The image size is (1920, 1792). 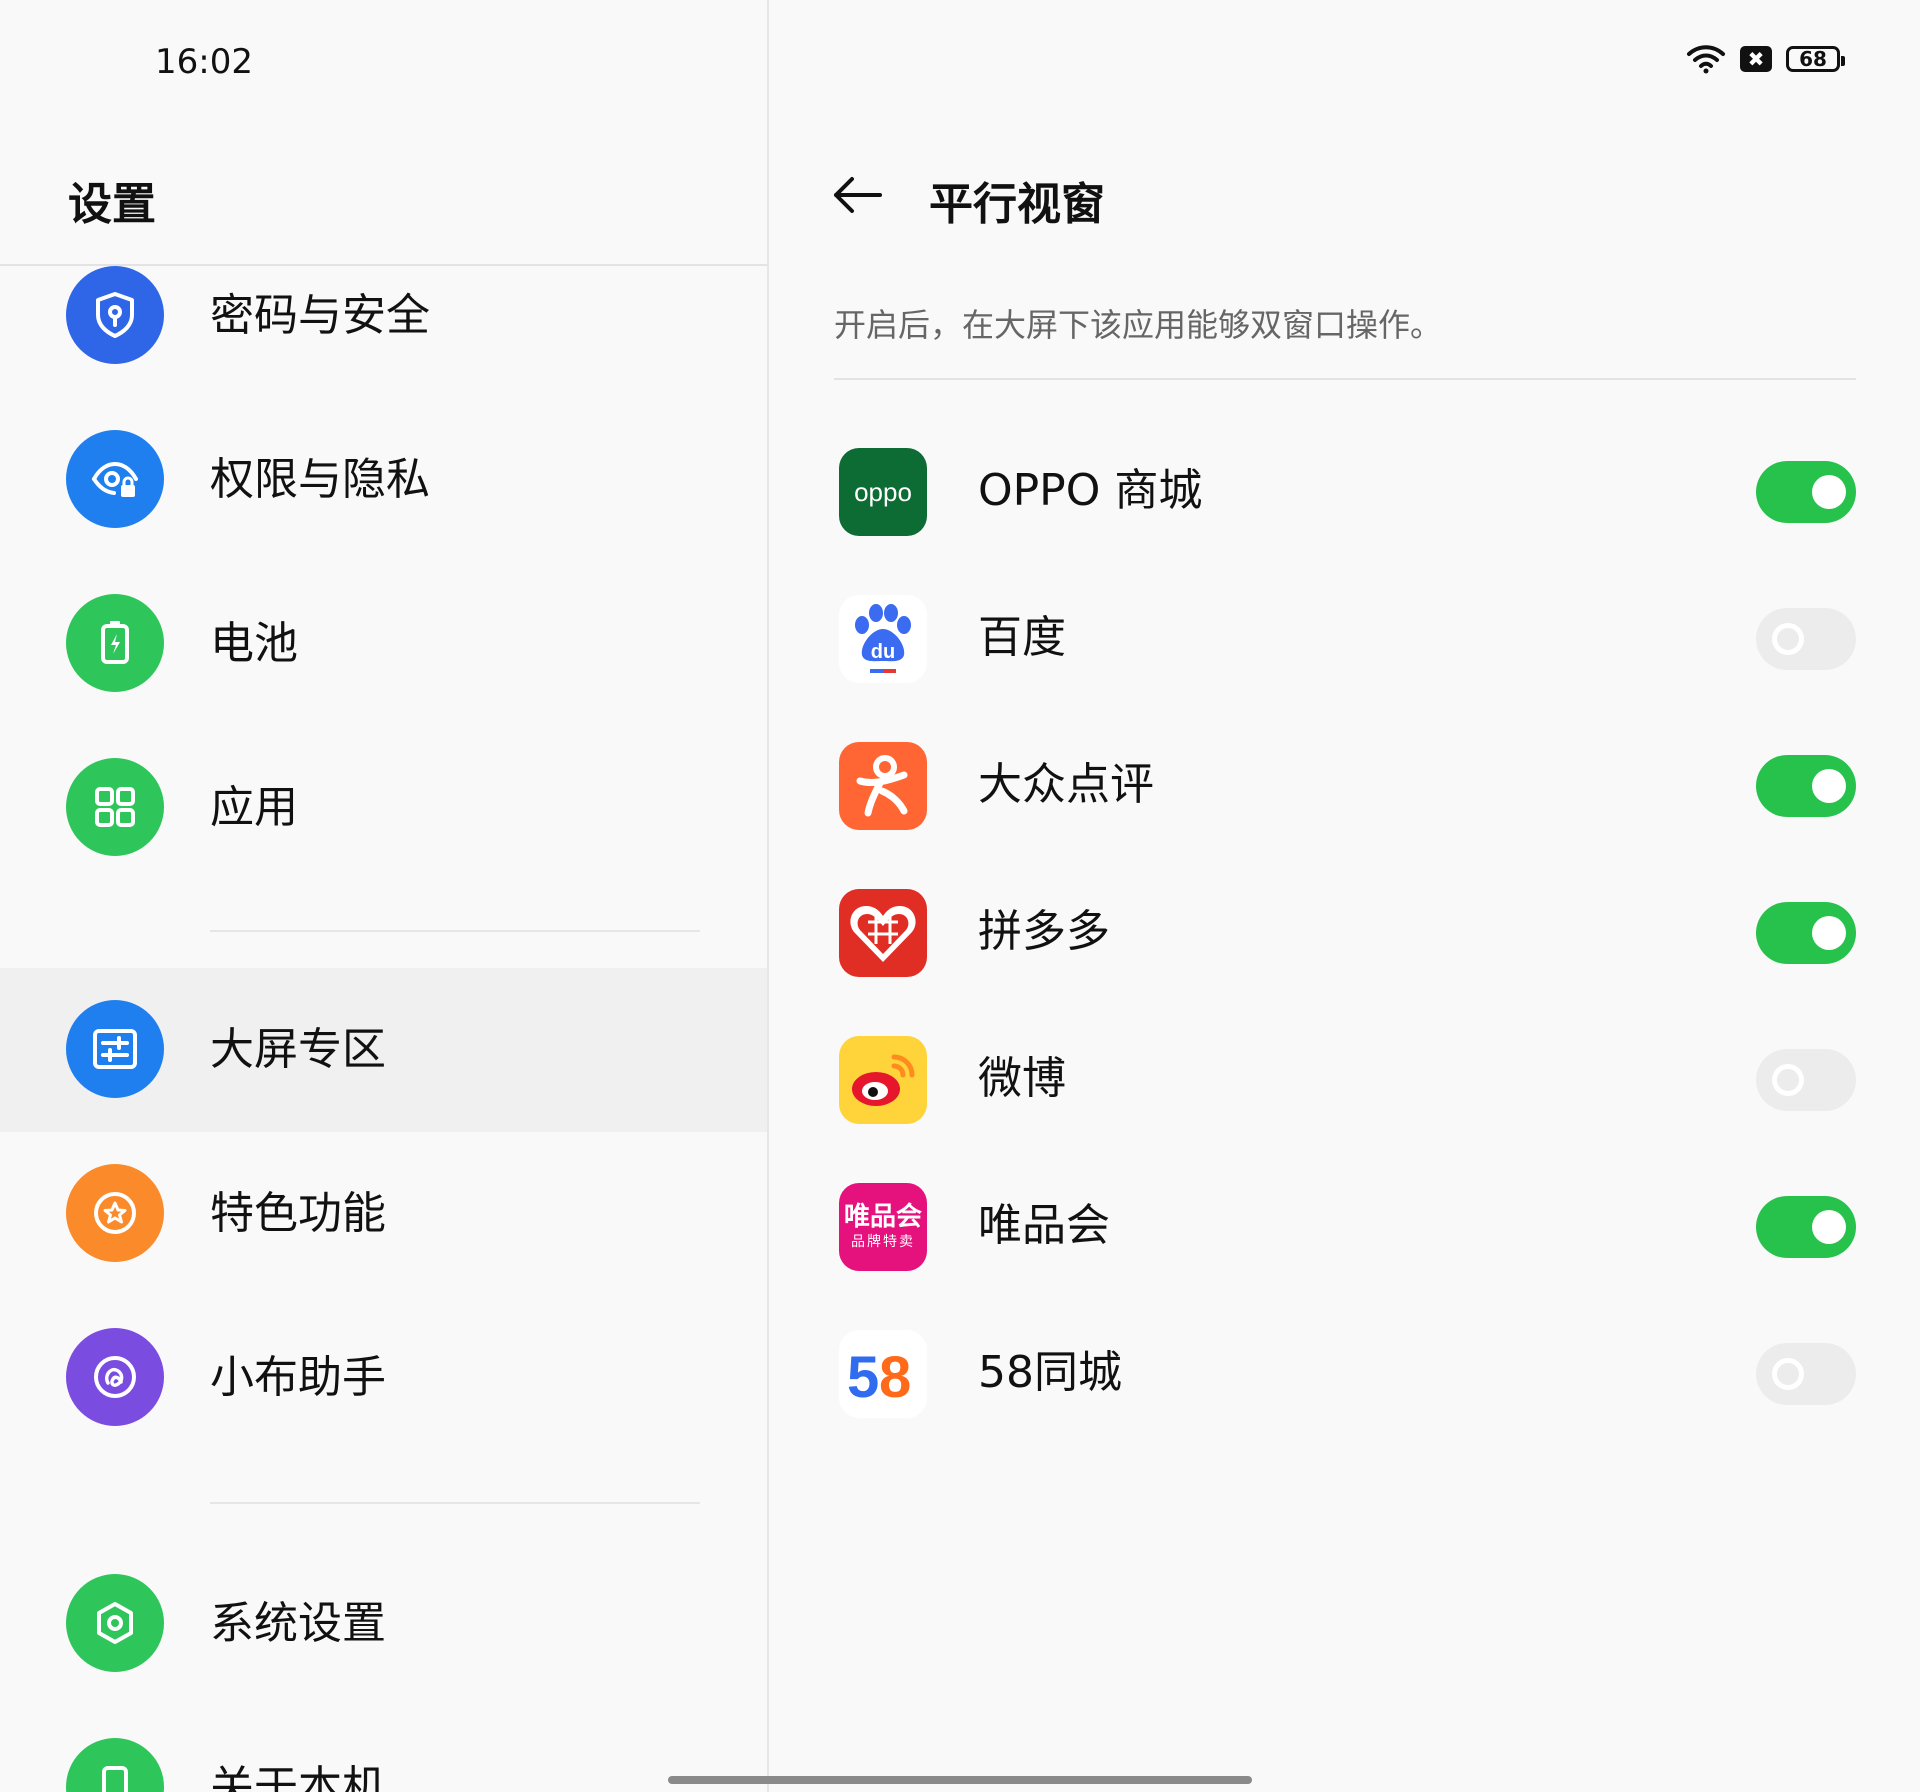 I want to click on sidebar-item-breeno: 小布助手, so click(x=383, y=1378).